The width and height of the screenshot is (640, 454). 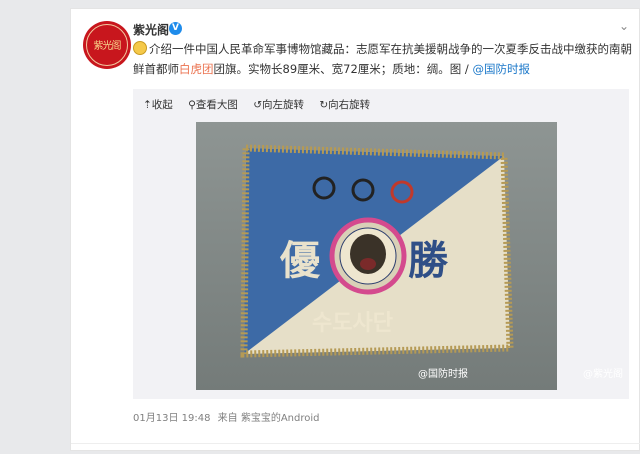 I want to click on media-toolbar: ⇡收起 ⚲查看大图 ↺向左旋转 ↻向右旋转, so click(x=262, y=104).